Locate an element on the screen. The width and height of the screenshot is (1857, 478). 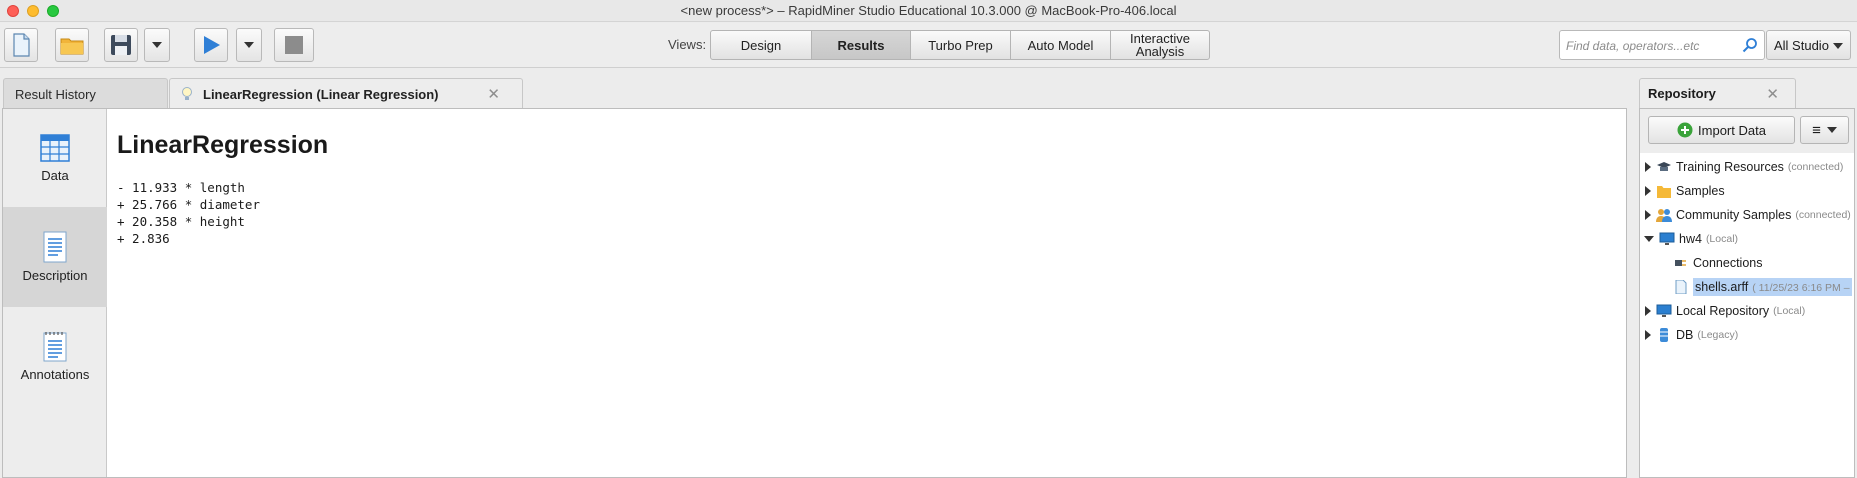
tree-item-community-samples: Community Samples (connected) is located at coordinates (1747, 215).